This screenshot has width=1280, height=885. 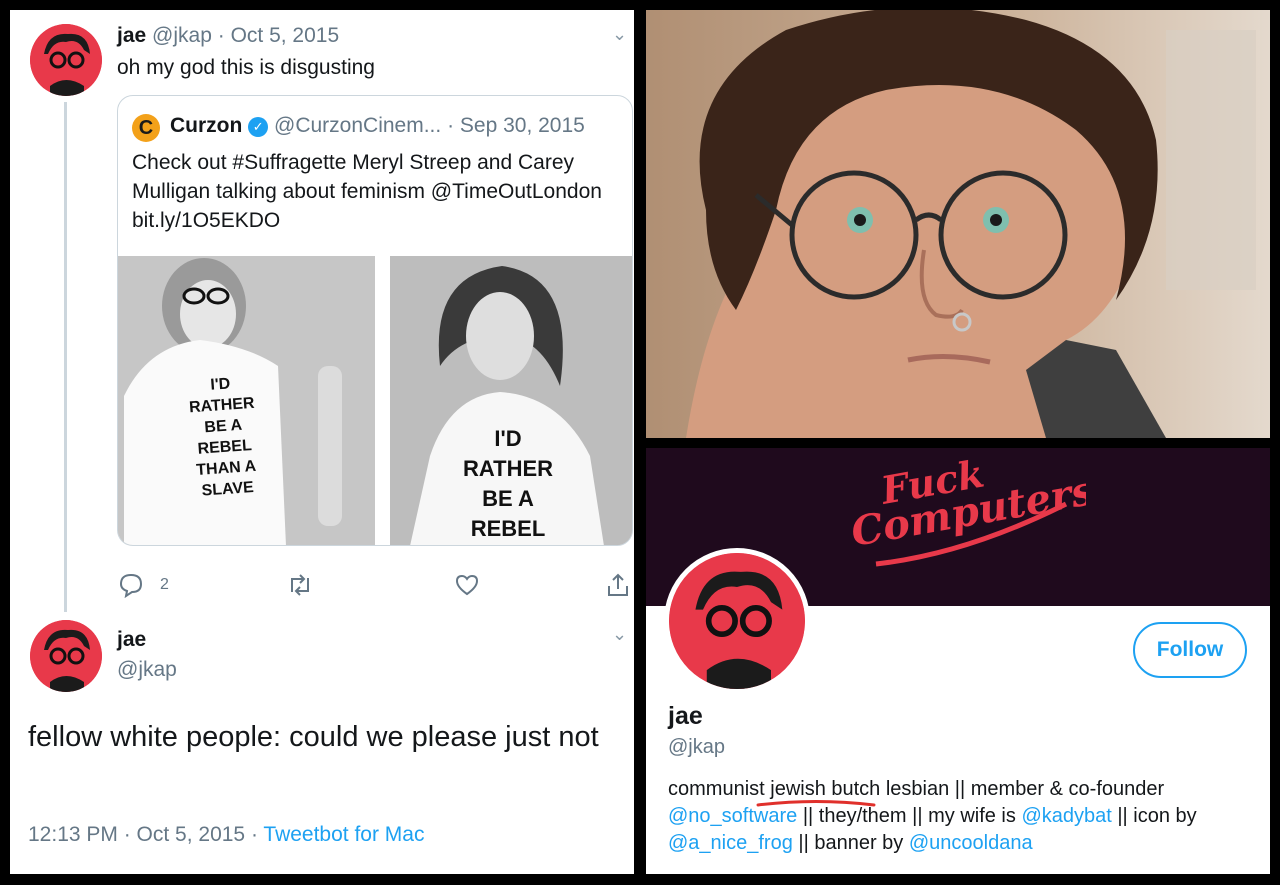 I want to click on share-icon, so click(x=618, y=588).